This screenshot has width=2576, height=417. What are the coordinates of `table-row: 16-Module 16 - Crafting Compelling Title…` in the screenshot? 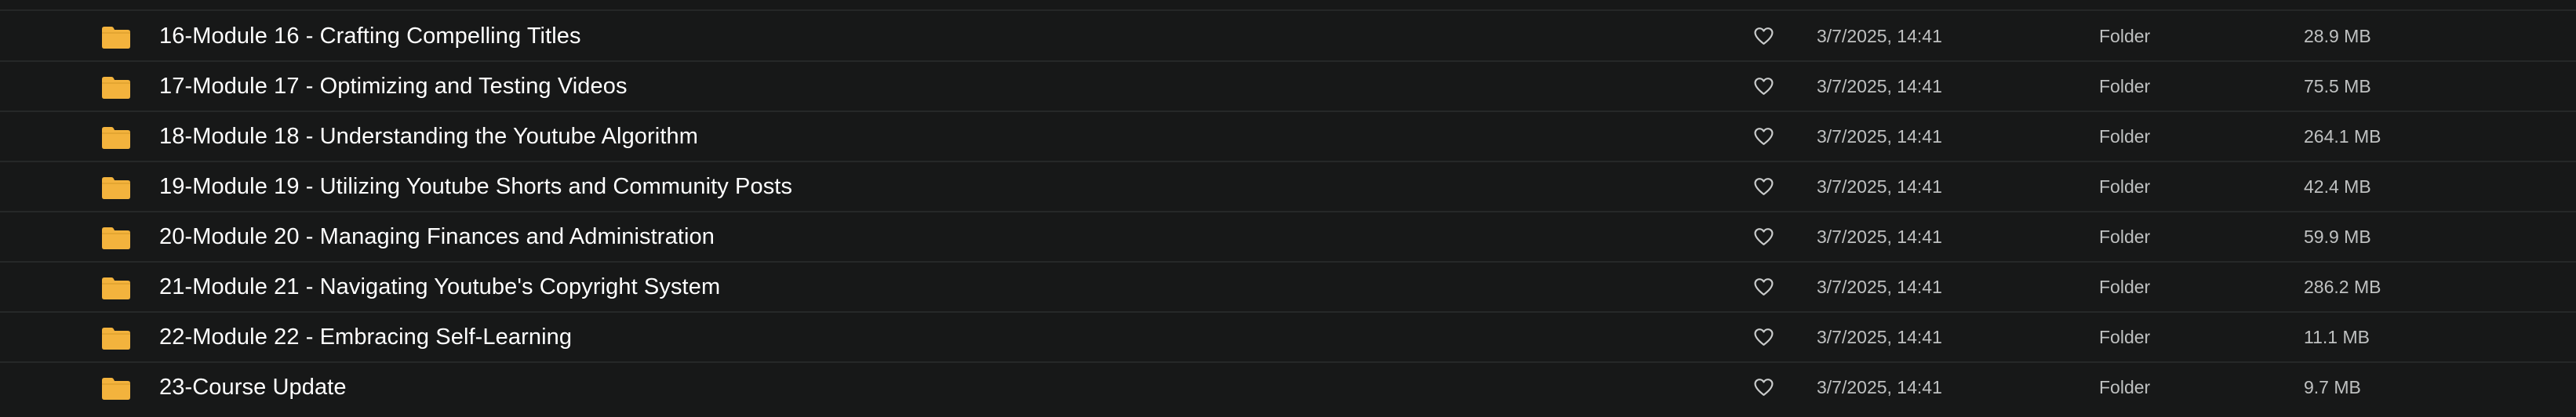 It's located at (1288, 37).